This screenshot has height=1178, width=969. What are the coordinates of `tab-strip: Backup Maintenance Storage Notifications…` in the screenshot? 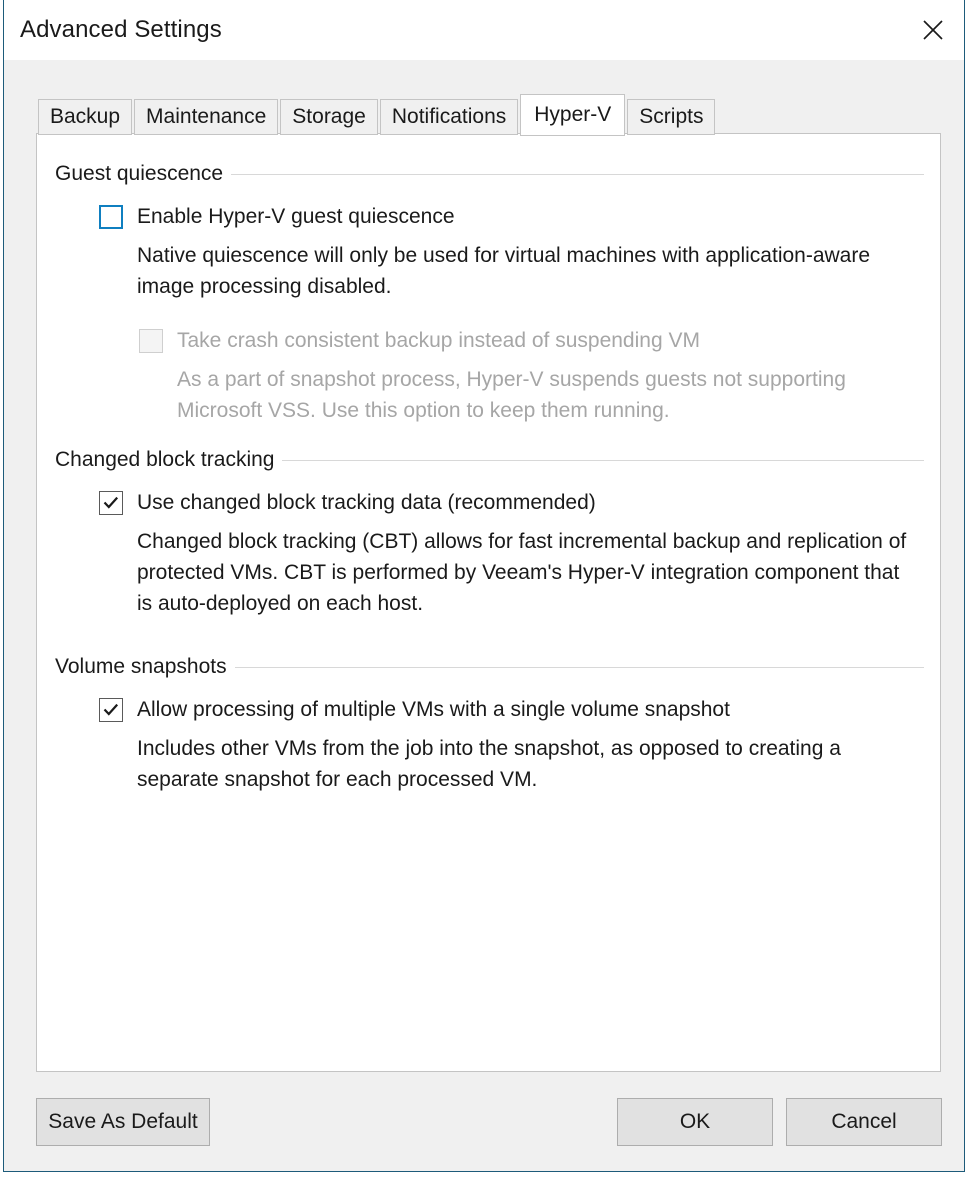 It's located at (377, 115).